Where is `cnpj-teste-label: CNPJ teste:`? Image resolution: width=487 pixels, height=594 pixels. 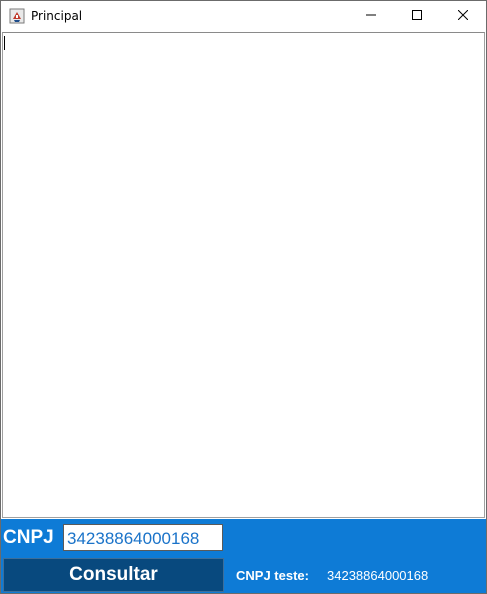
cnpj-teste-label: CNPJ teste: is located at coordinates (272, 575).